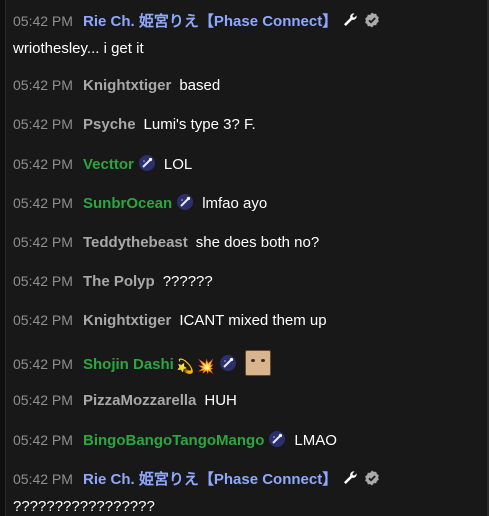 The image size is (489, 516). Describe the element at coordinates (128, 364) in the screenshot. I see `message-author: Shojin Dashi` at that location.